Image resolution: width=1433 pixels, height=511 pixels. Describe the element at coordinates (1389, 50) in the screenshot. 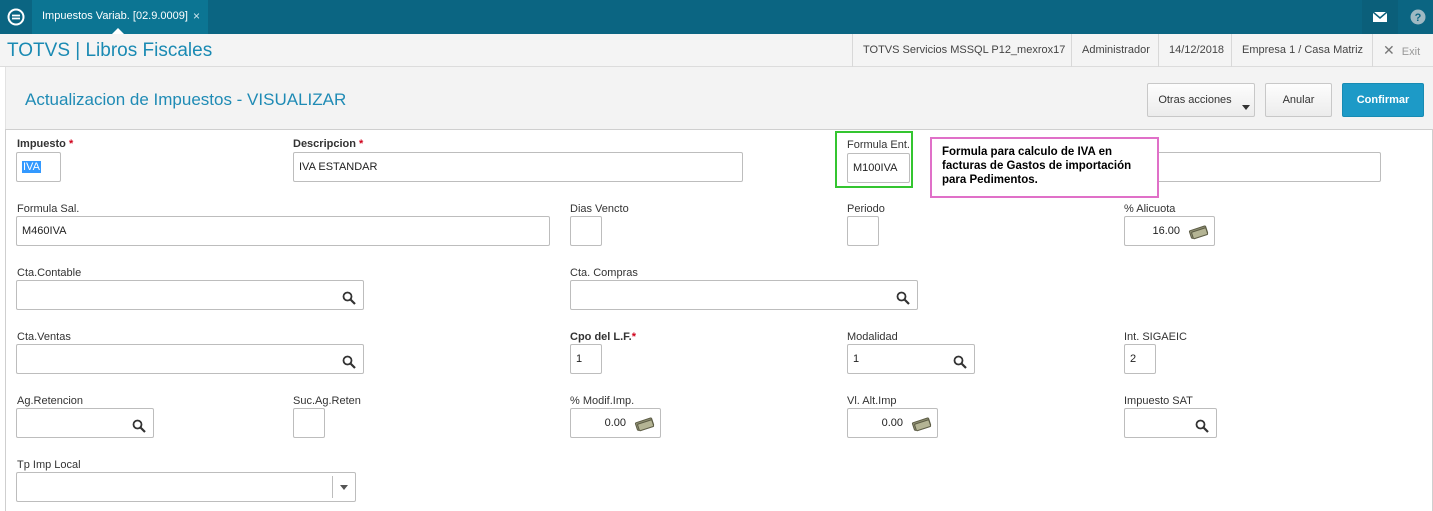

I see `close-icon: ✕` at that location.